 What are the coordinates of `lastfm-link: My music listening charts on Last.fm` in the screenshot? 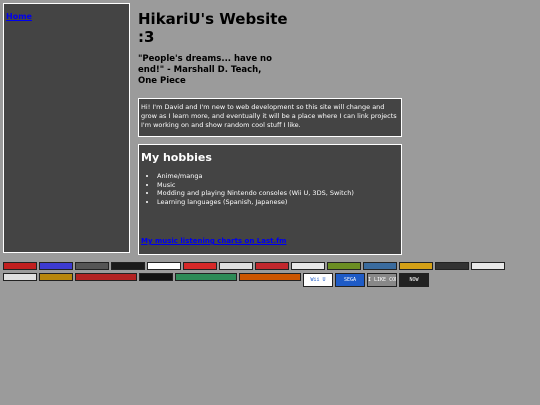 It's located at (213, 241).